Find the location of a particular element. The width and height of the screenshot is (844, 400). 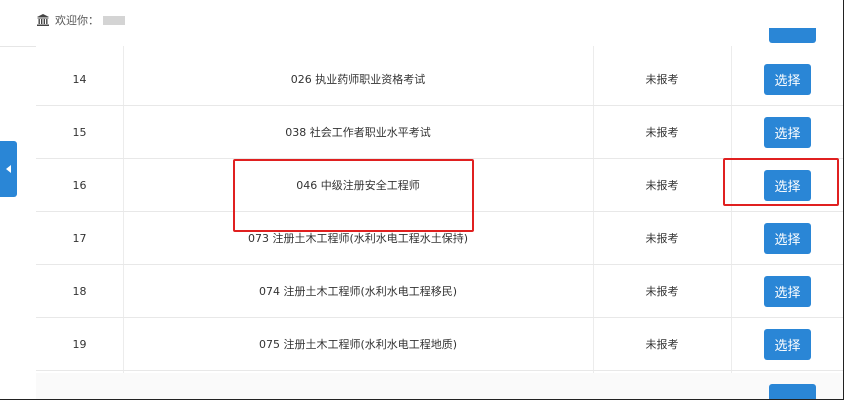

table-row: 17 073 注册土木工程师(水利水电工程水土保持) 未报考 选择 is located at coordinates (440, 238).